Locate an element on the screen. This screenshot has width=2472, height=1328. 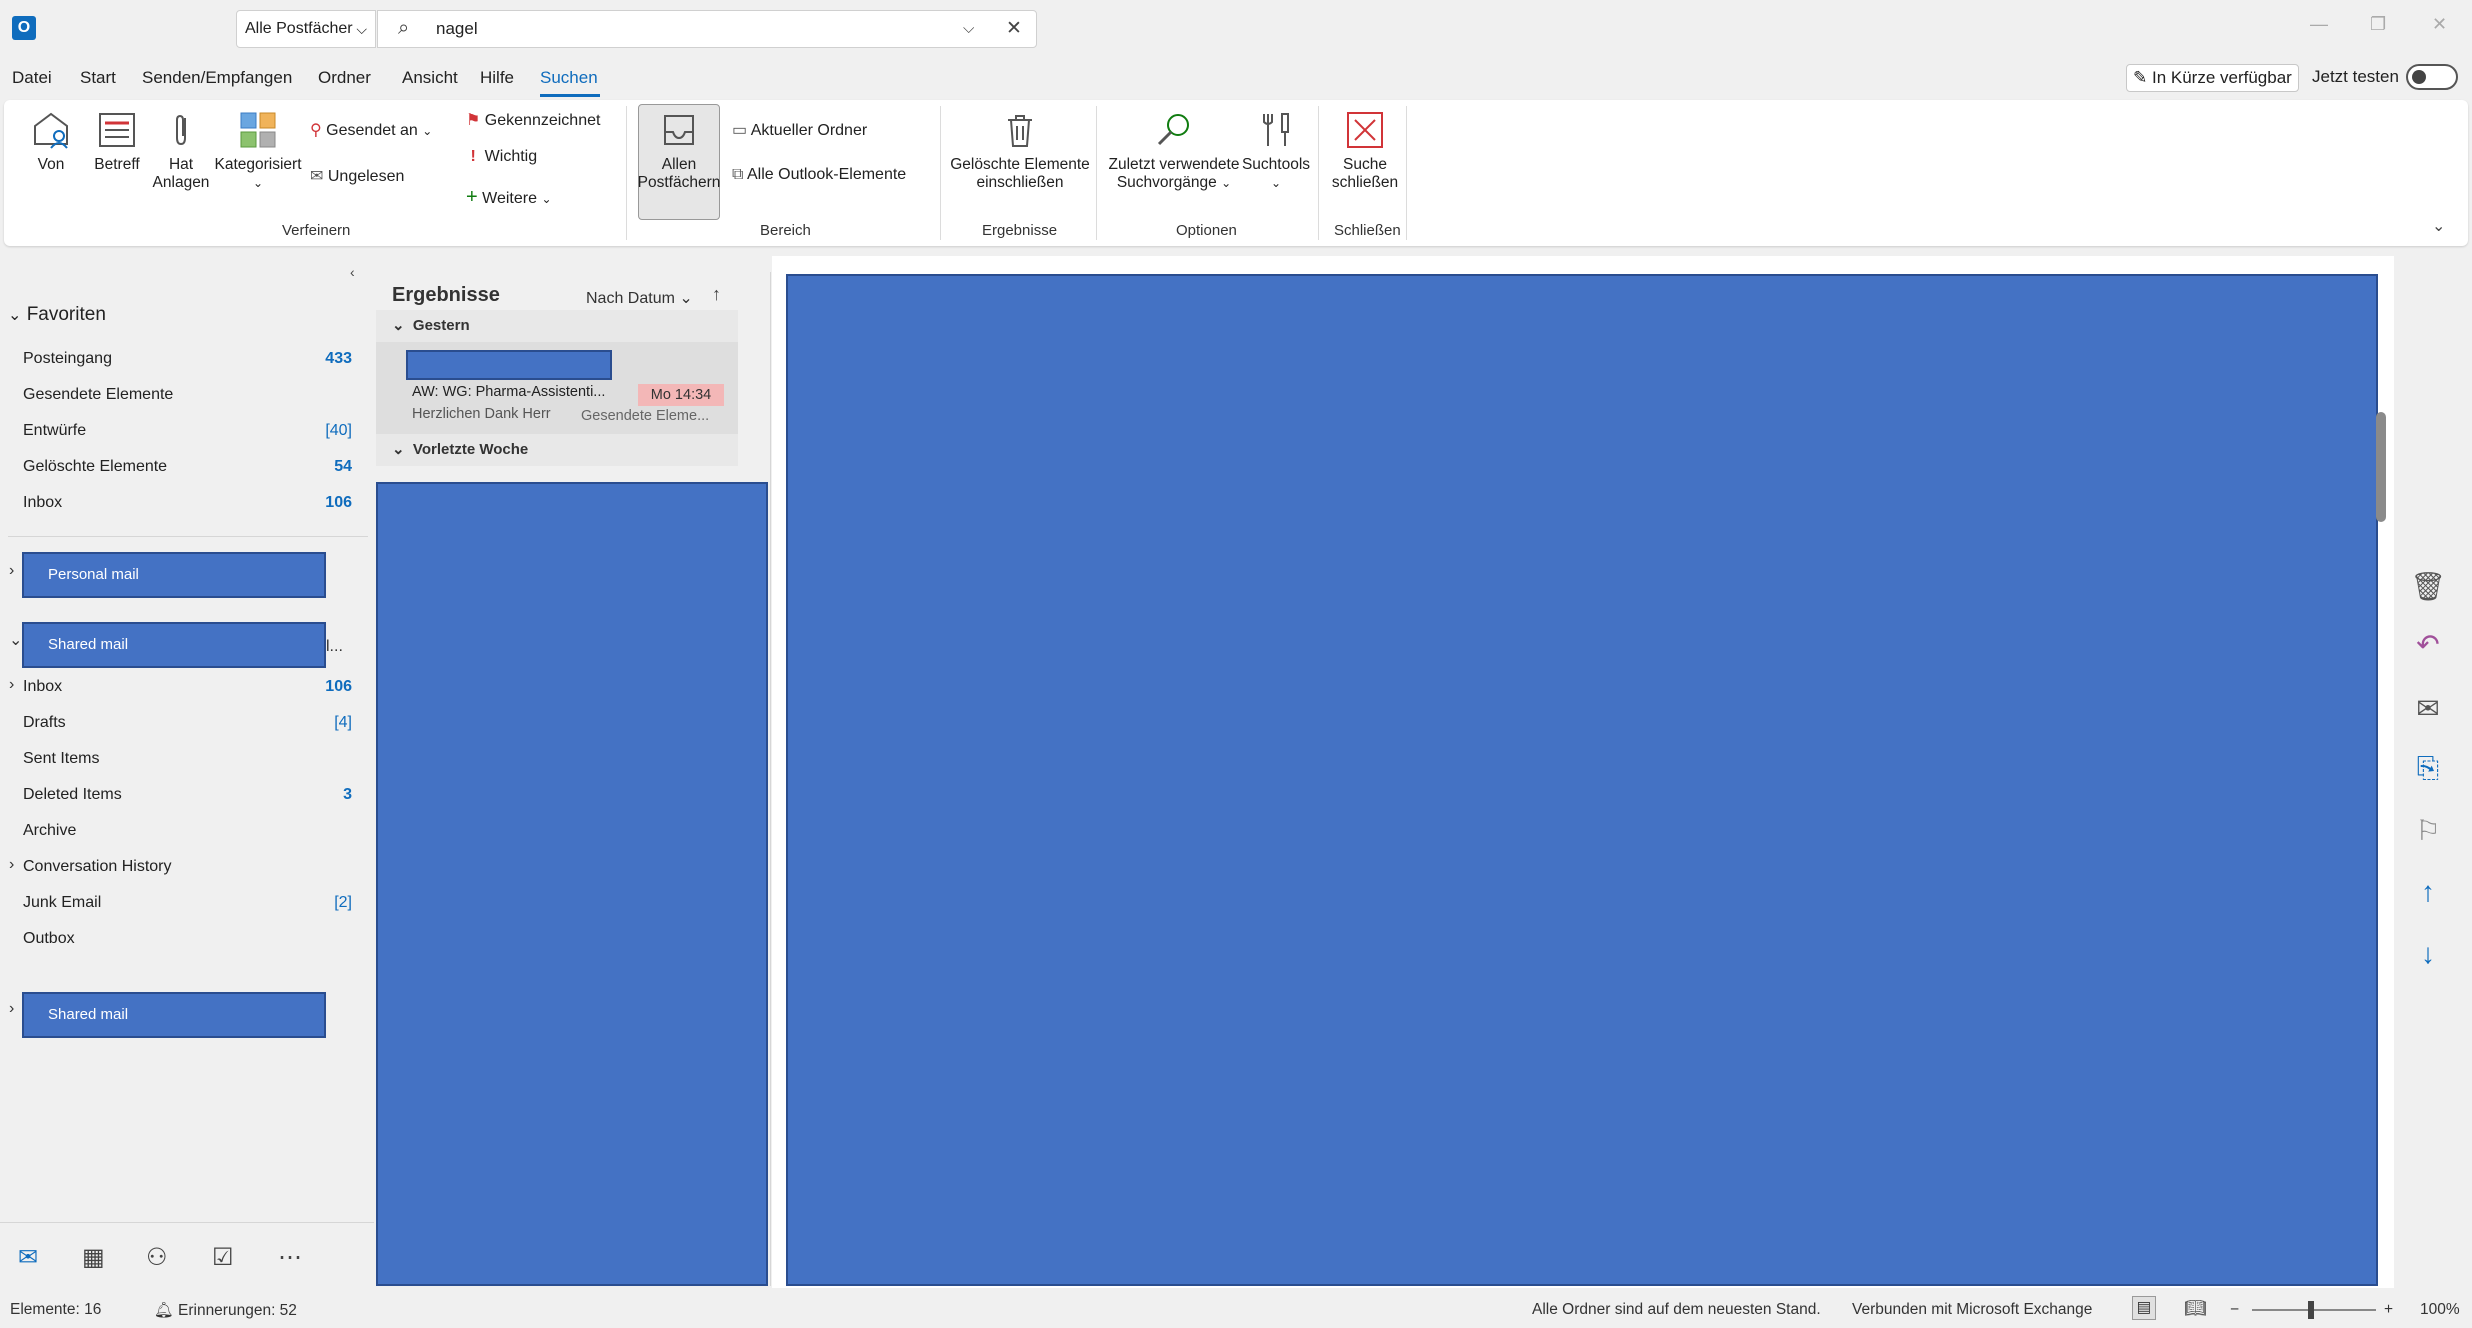
search-tools-button: Suchtools ⌄ is located at coordinates (1276, 151).